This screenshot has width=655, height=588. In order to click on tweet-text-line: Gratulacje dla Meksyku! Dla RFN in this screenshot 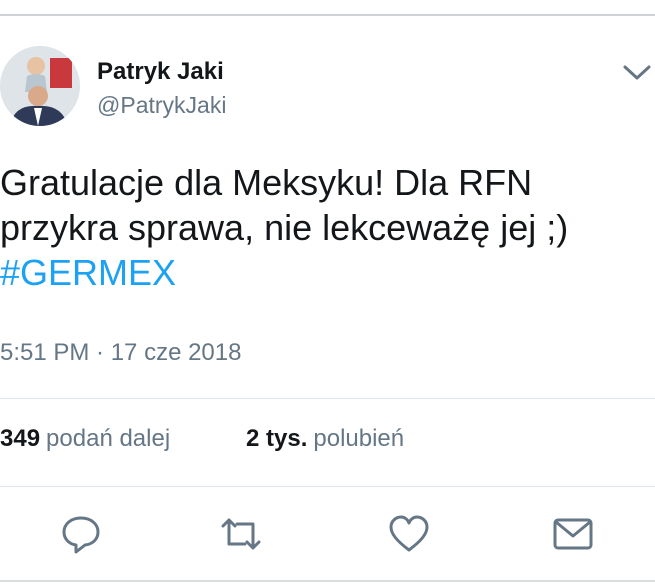, I will do `click(266, 182)`.